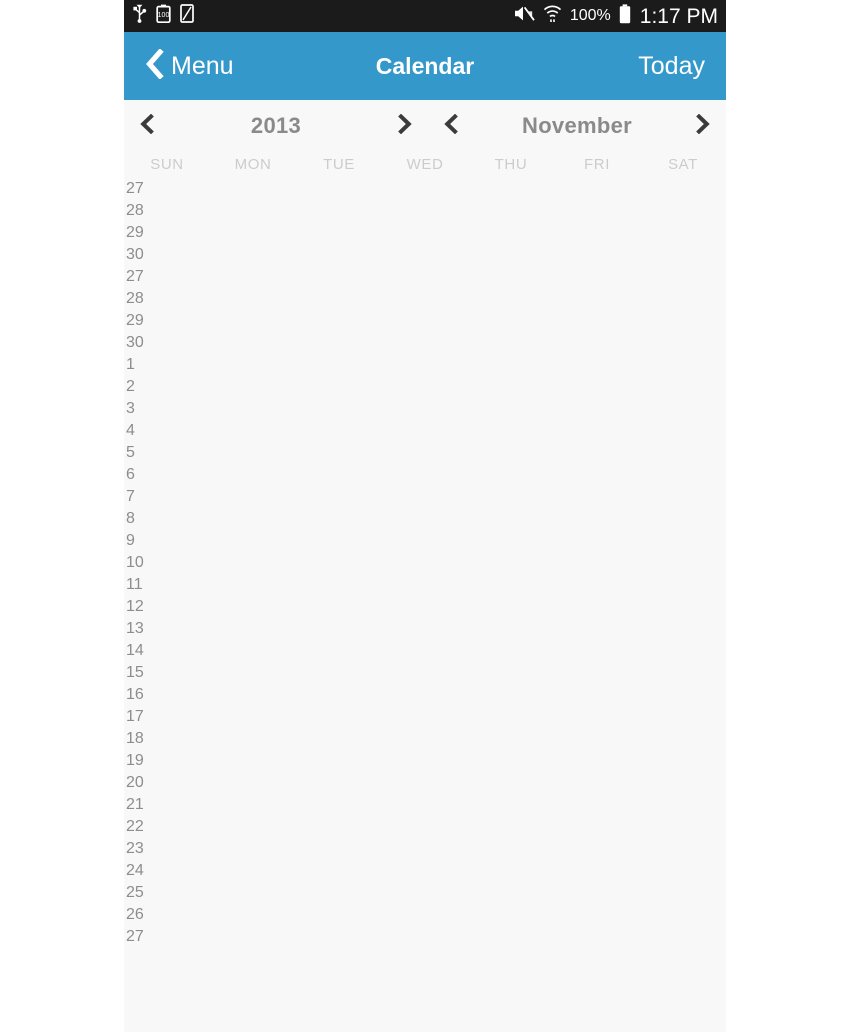 This screenshot has width=850, height=1032. What do you see at coordinates (678, 16) in the screenshot?
I see `clock-label: 1:17 PM` at bounding box center [678, 16].